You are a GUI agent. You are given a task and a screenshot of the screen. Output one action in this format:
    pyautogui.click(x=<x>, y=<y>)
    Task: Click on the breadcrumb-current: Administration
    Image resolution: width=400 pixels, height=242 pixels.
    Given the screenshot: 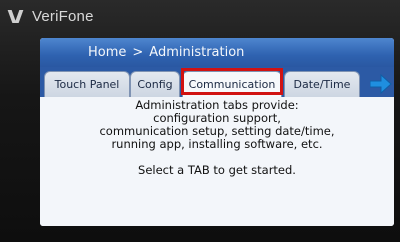 What is the action you would take?
    pyautogui.click(x=197, y=52)
    